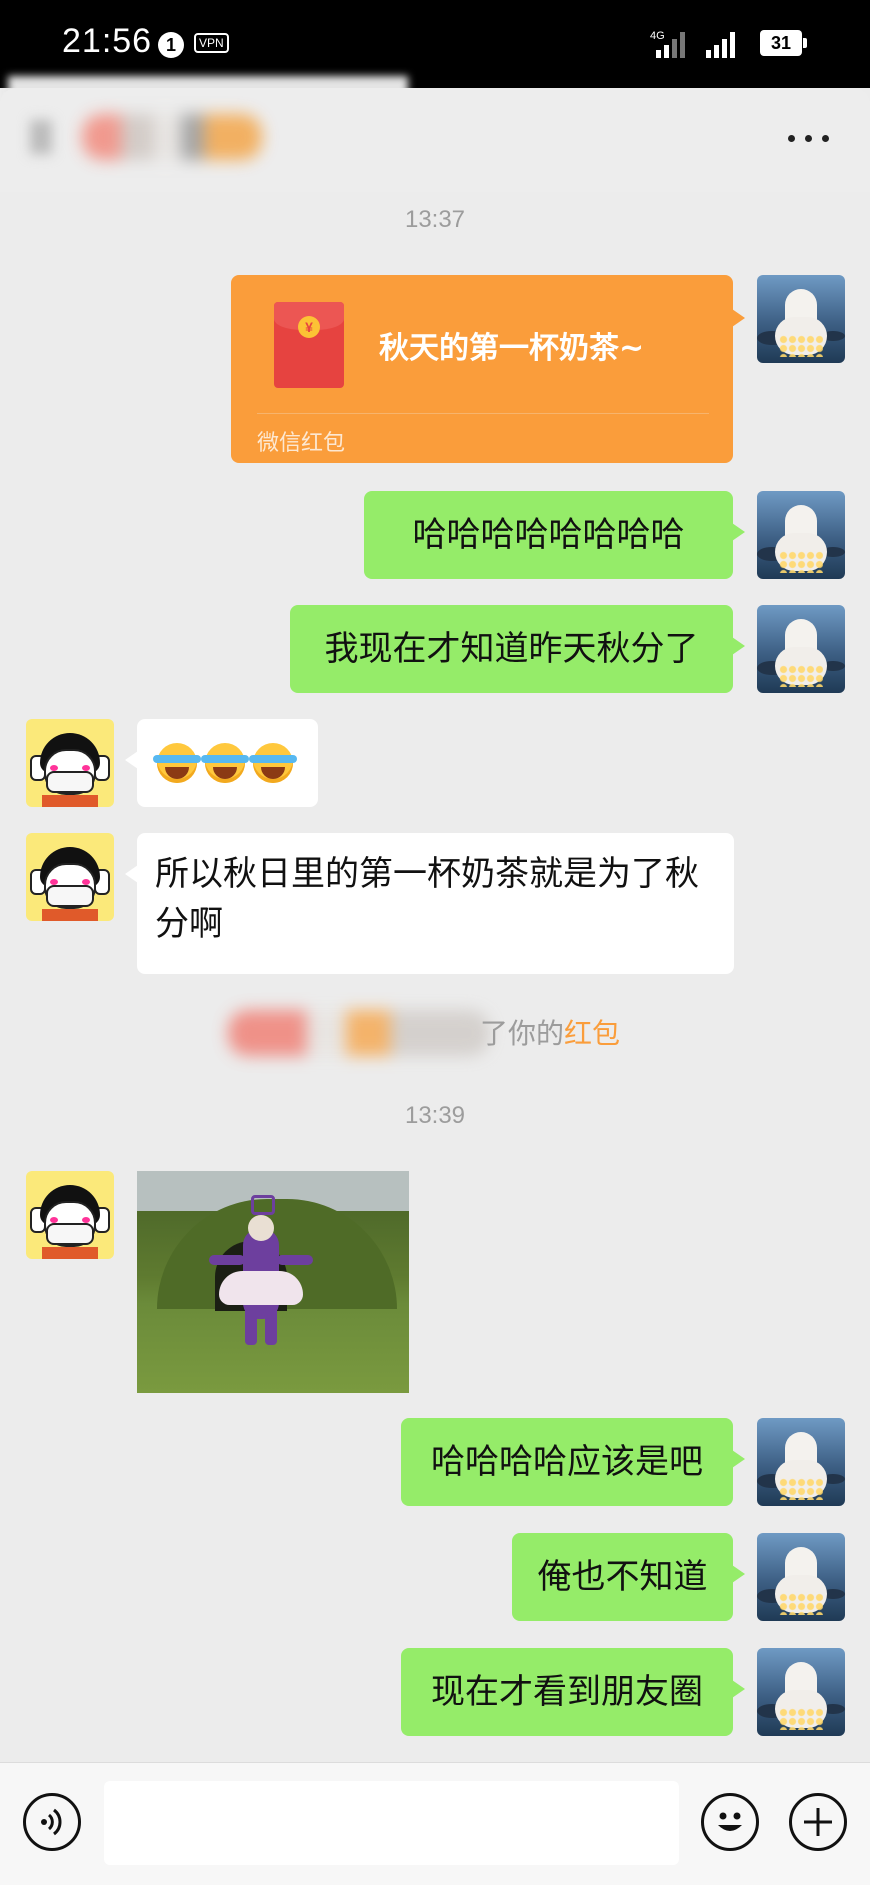  What do you see at coordinates (809, 138) in the screenshot?
I see `more-dots-icon` at bounding box center [809, 138].